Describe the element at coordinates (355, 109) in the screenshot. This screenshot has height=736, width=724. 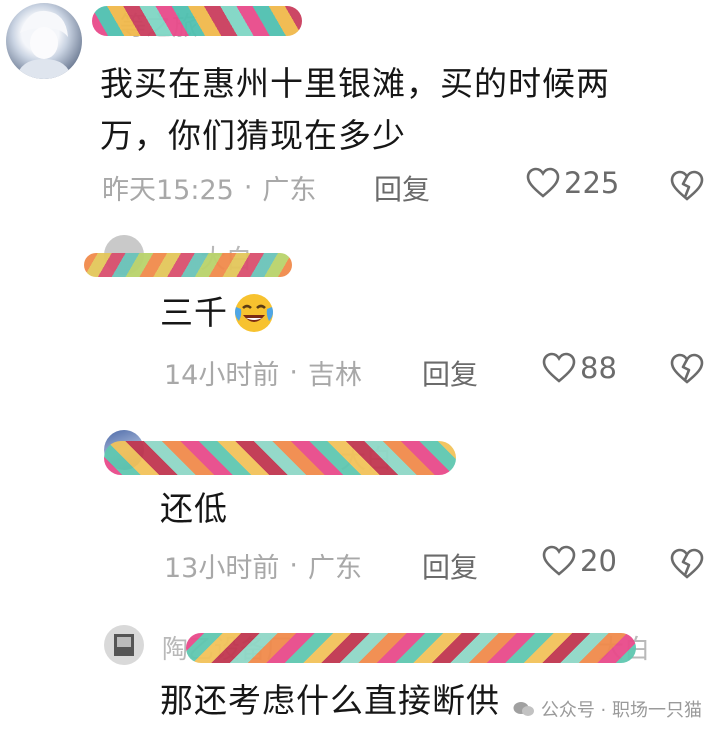
I see `comment-text: 我买在惠州十里银滩，买的时候两 万，你们猜现在多少` at that location.